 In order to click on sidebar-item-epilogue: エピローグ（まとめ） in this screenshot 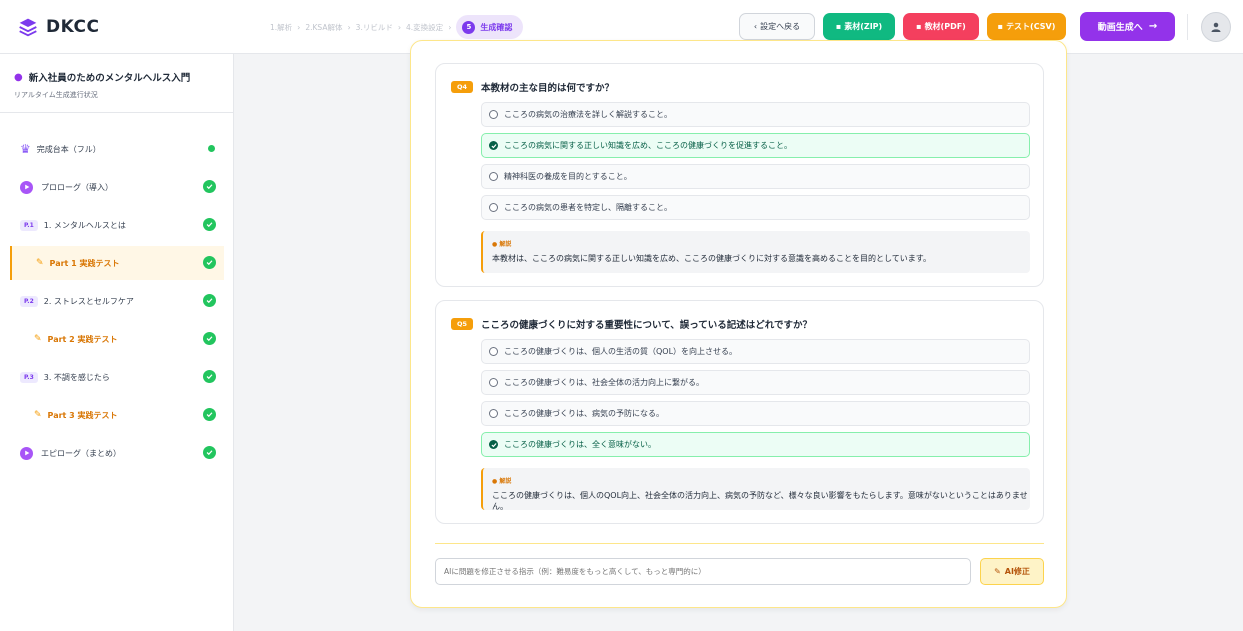, I will do `click(117, 453)`.